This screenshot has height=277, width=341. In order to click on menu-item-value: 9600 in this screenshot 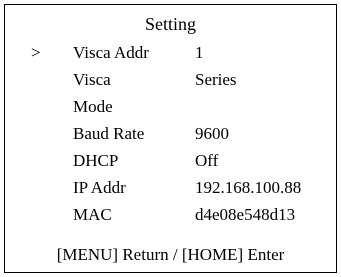, I will do `click(212, 133)`.